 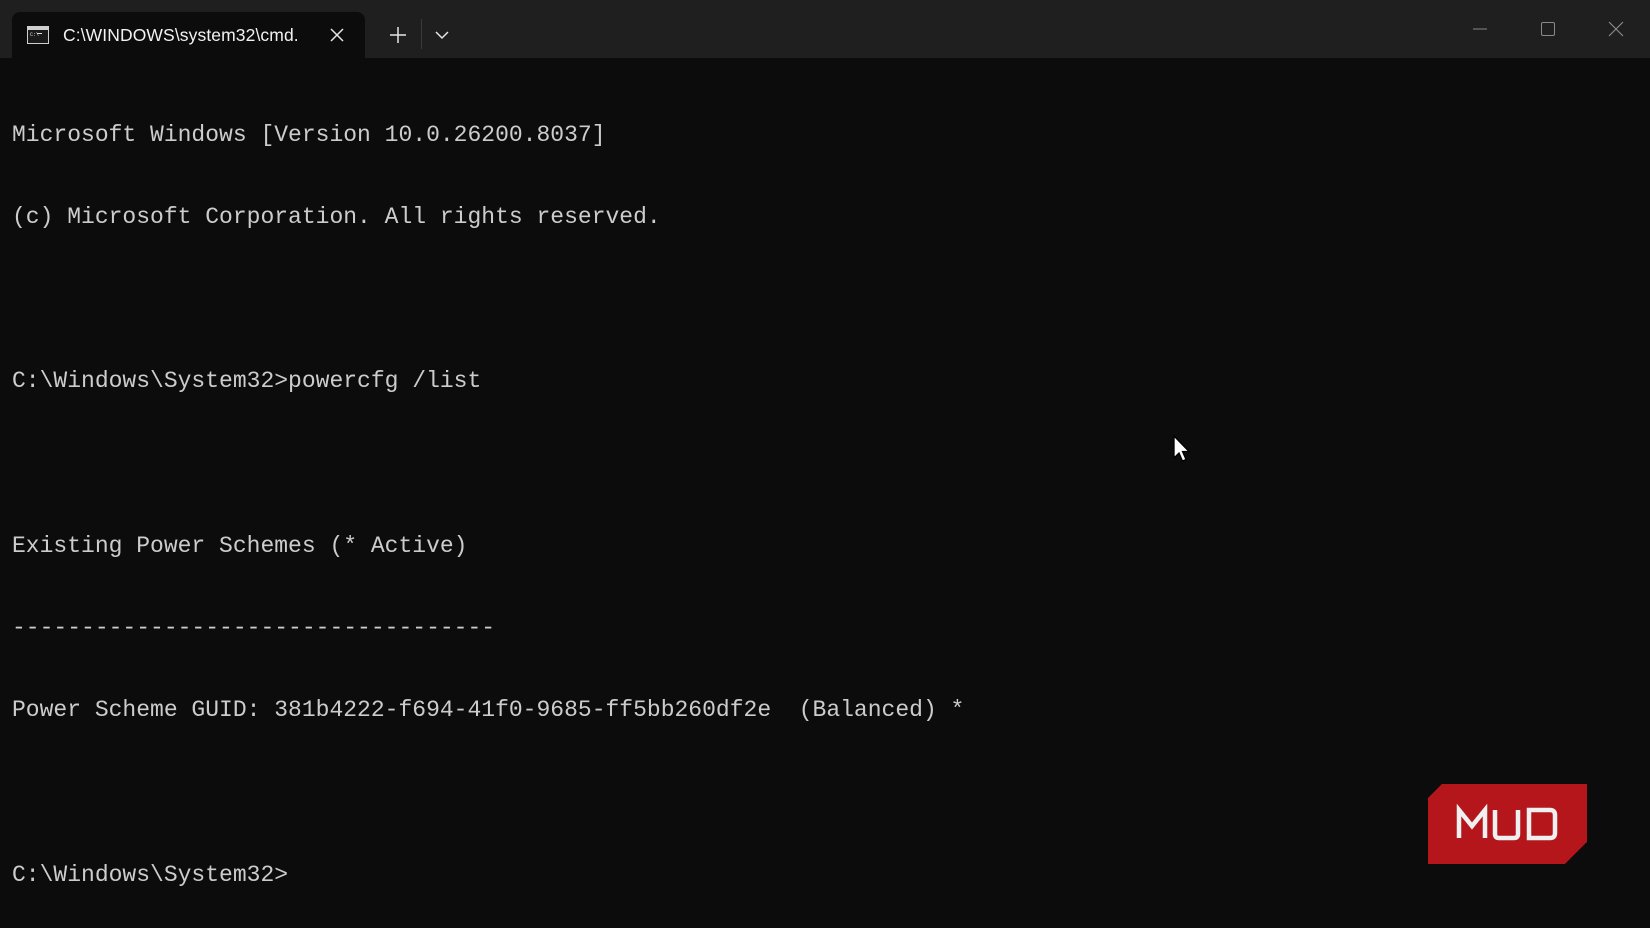 I want to click on terminal-line: Existing Power Schemes (* Active), so click(x=240, y=545).